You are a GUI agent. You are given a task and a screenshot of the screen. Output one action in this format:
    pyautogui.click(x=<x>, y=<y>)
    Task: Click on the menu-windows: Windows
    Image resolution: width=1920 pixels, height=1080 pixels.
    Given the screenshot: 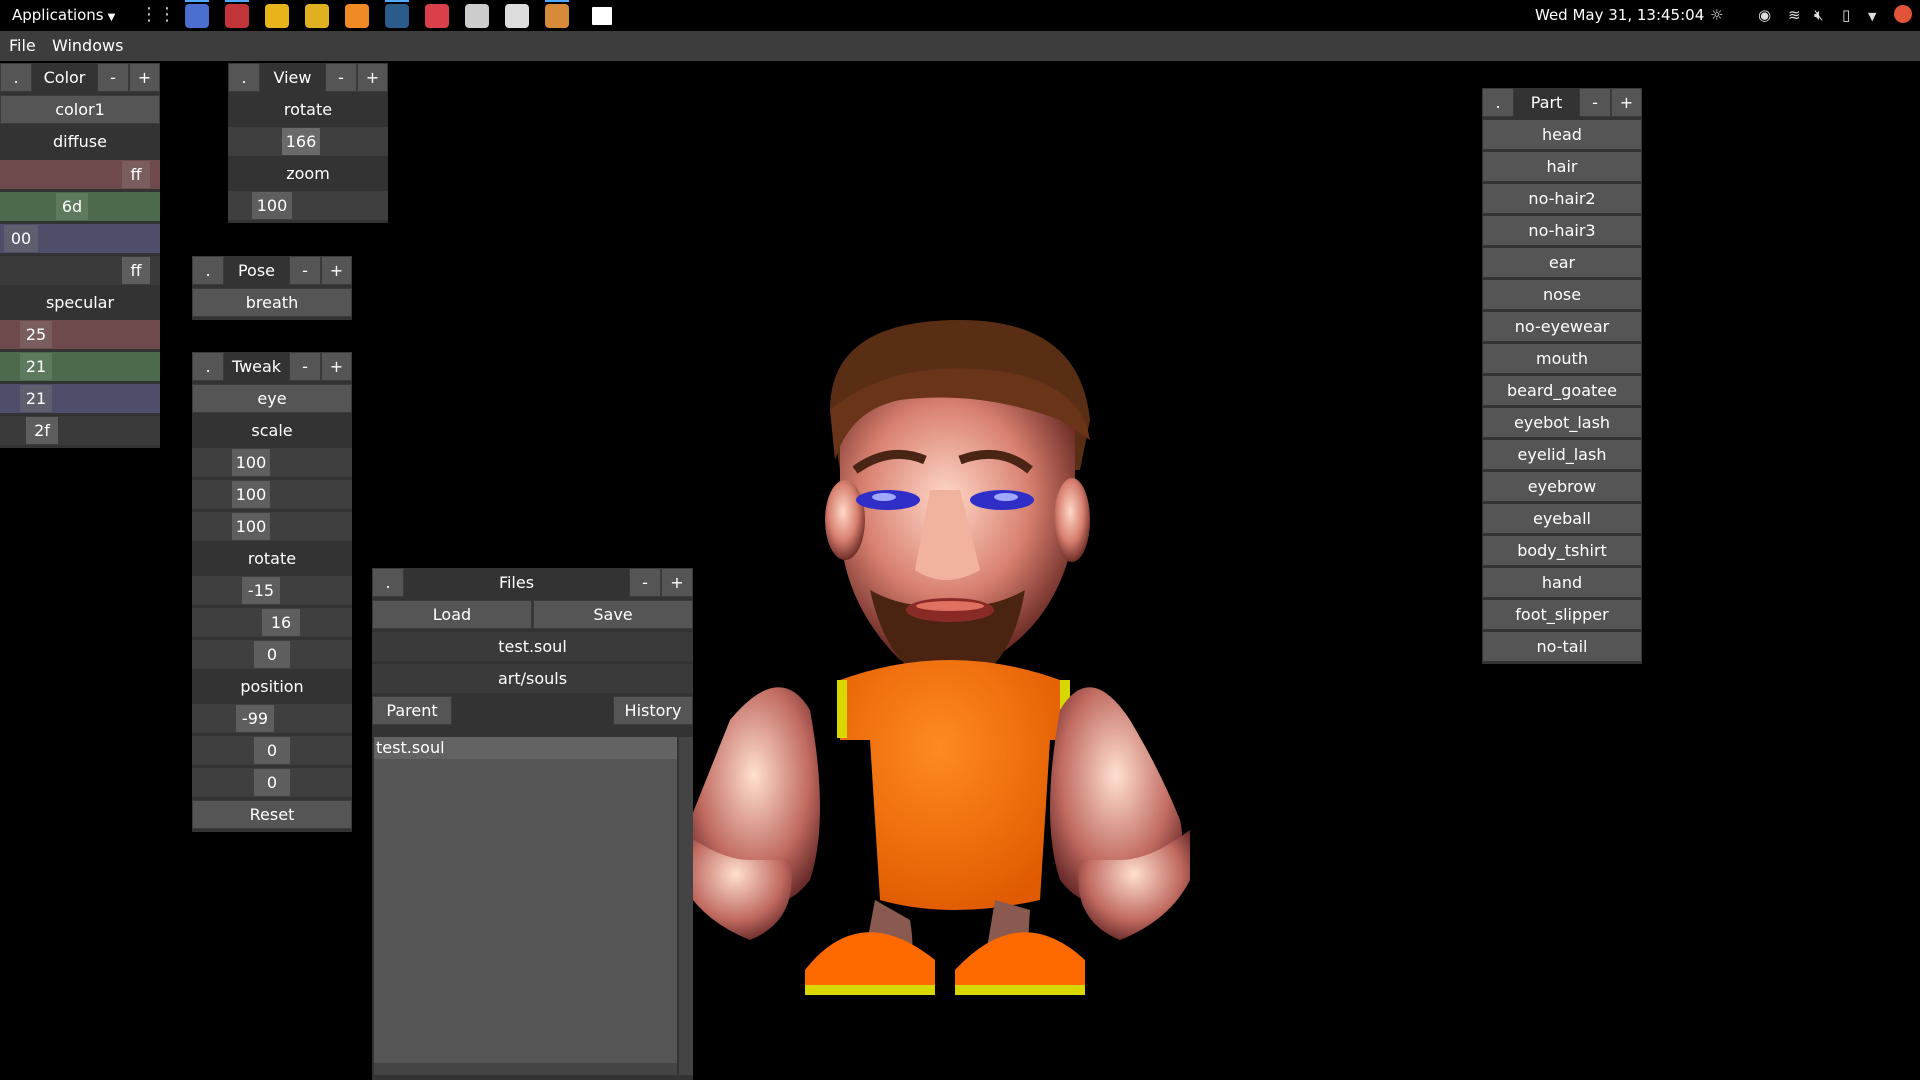 What is the action you would take?
    pyautogui.click(x=87, y=45)
    